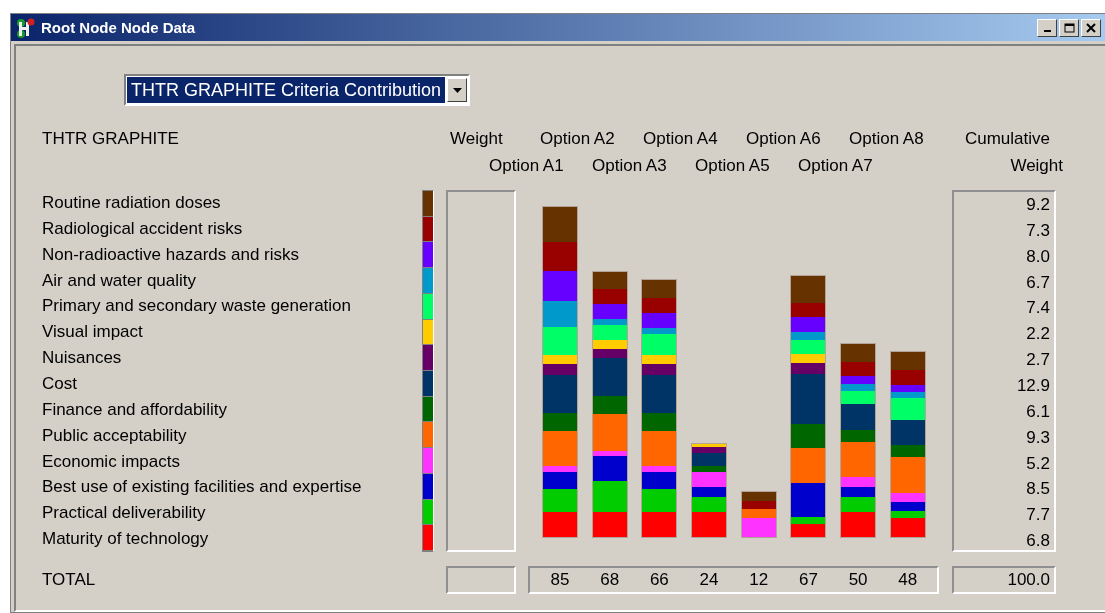 Image resolution: width=1105 pixels, height=613 pixels. Describe the element at coordinates (26, 27) in the screenshot. I see `app-icon` at that location.